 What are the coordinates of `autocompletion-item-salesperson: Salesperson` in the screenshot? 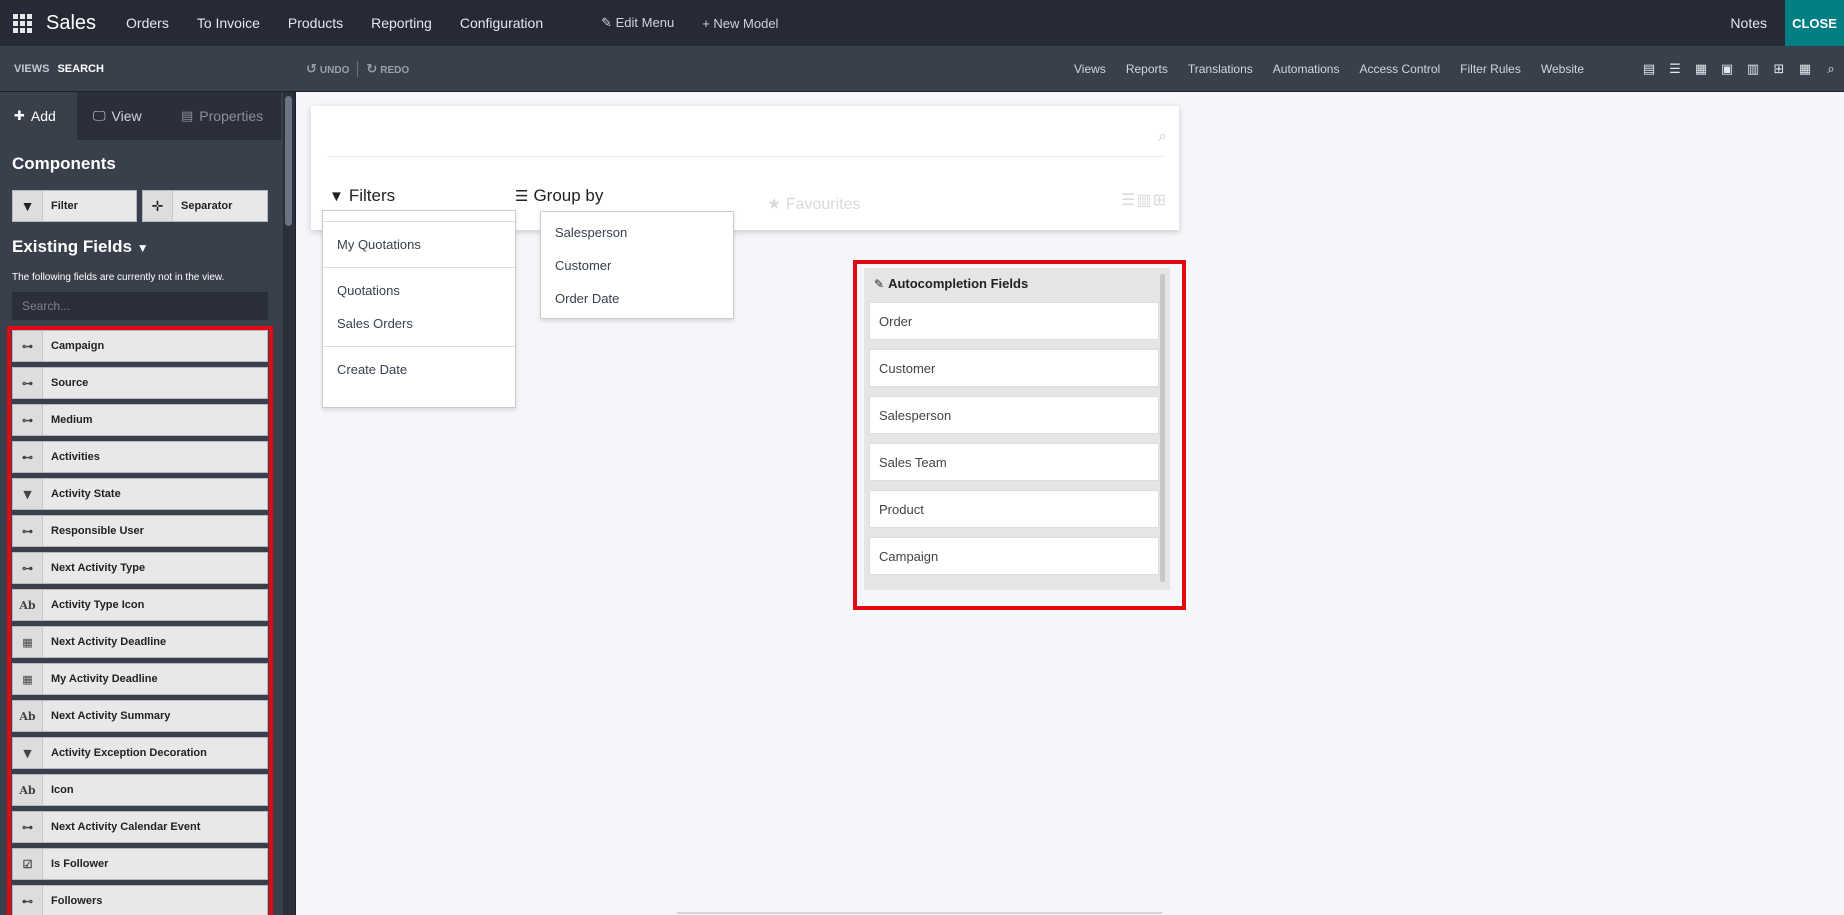 It's located at (1014, 415).